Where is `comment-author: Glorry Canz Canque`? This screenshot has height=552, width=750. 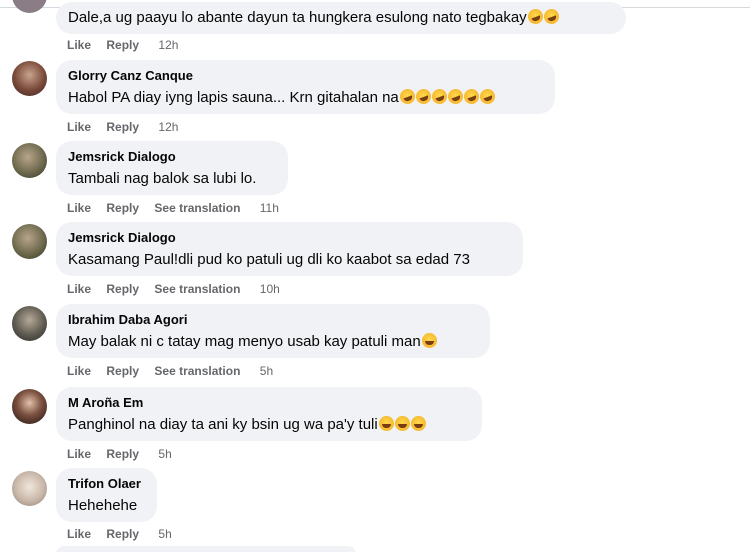
comment-author: Glorry Canz Canque is located at coordinates (130, 75).